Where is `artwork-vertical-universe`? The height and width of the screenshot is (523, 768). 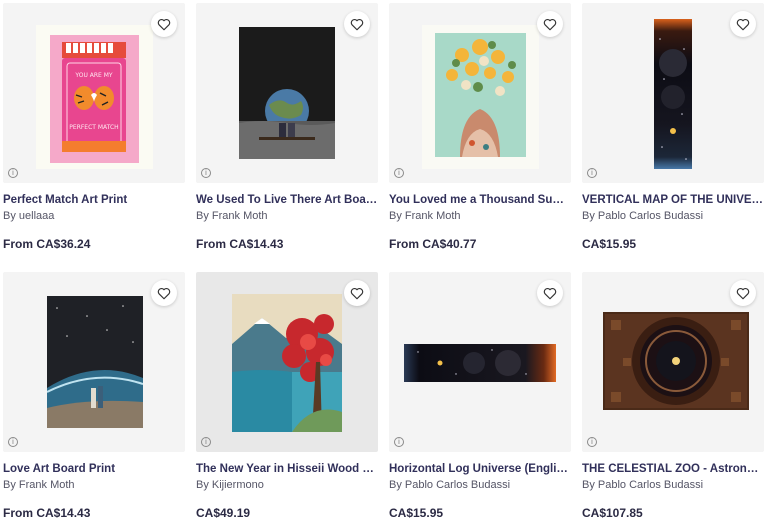 artwork-vertical-universe is located at coordinates (673, 94).